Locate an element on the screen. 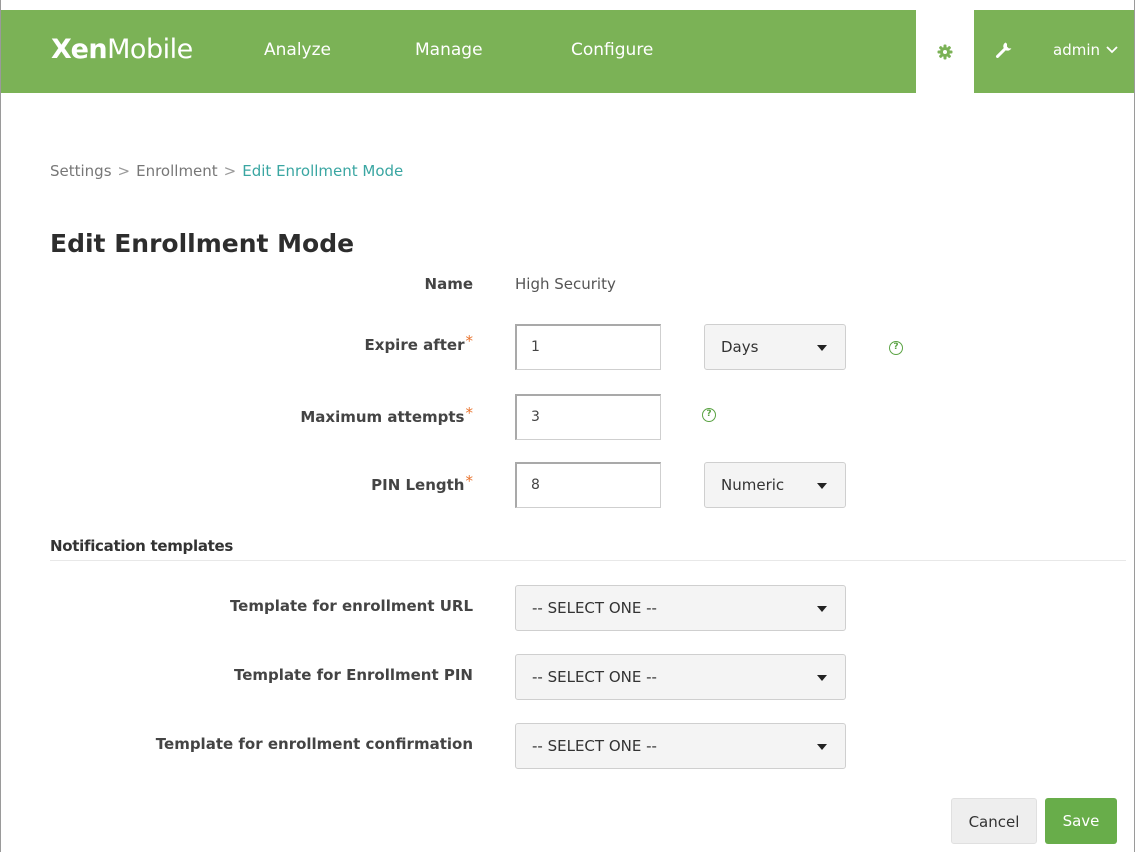 The width and height of the screenshot is (1135, 852). pin-type-value: Numeric is located at coordinates (753, 485).